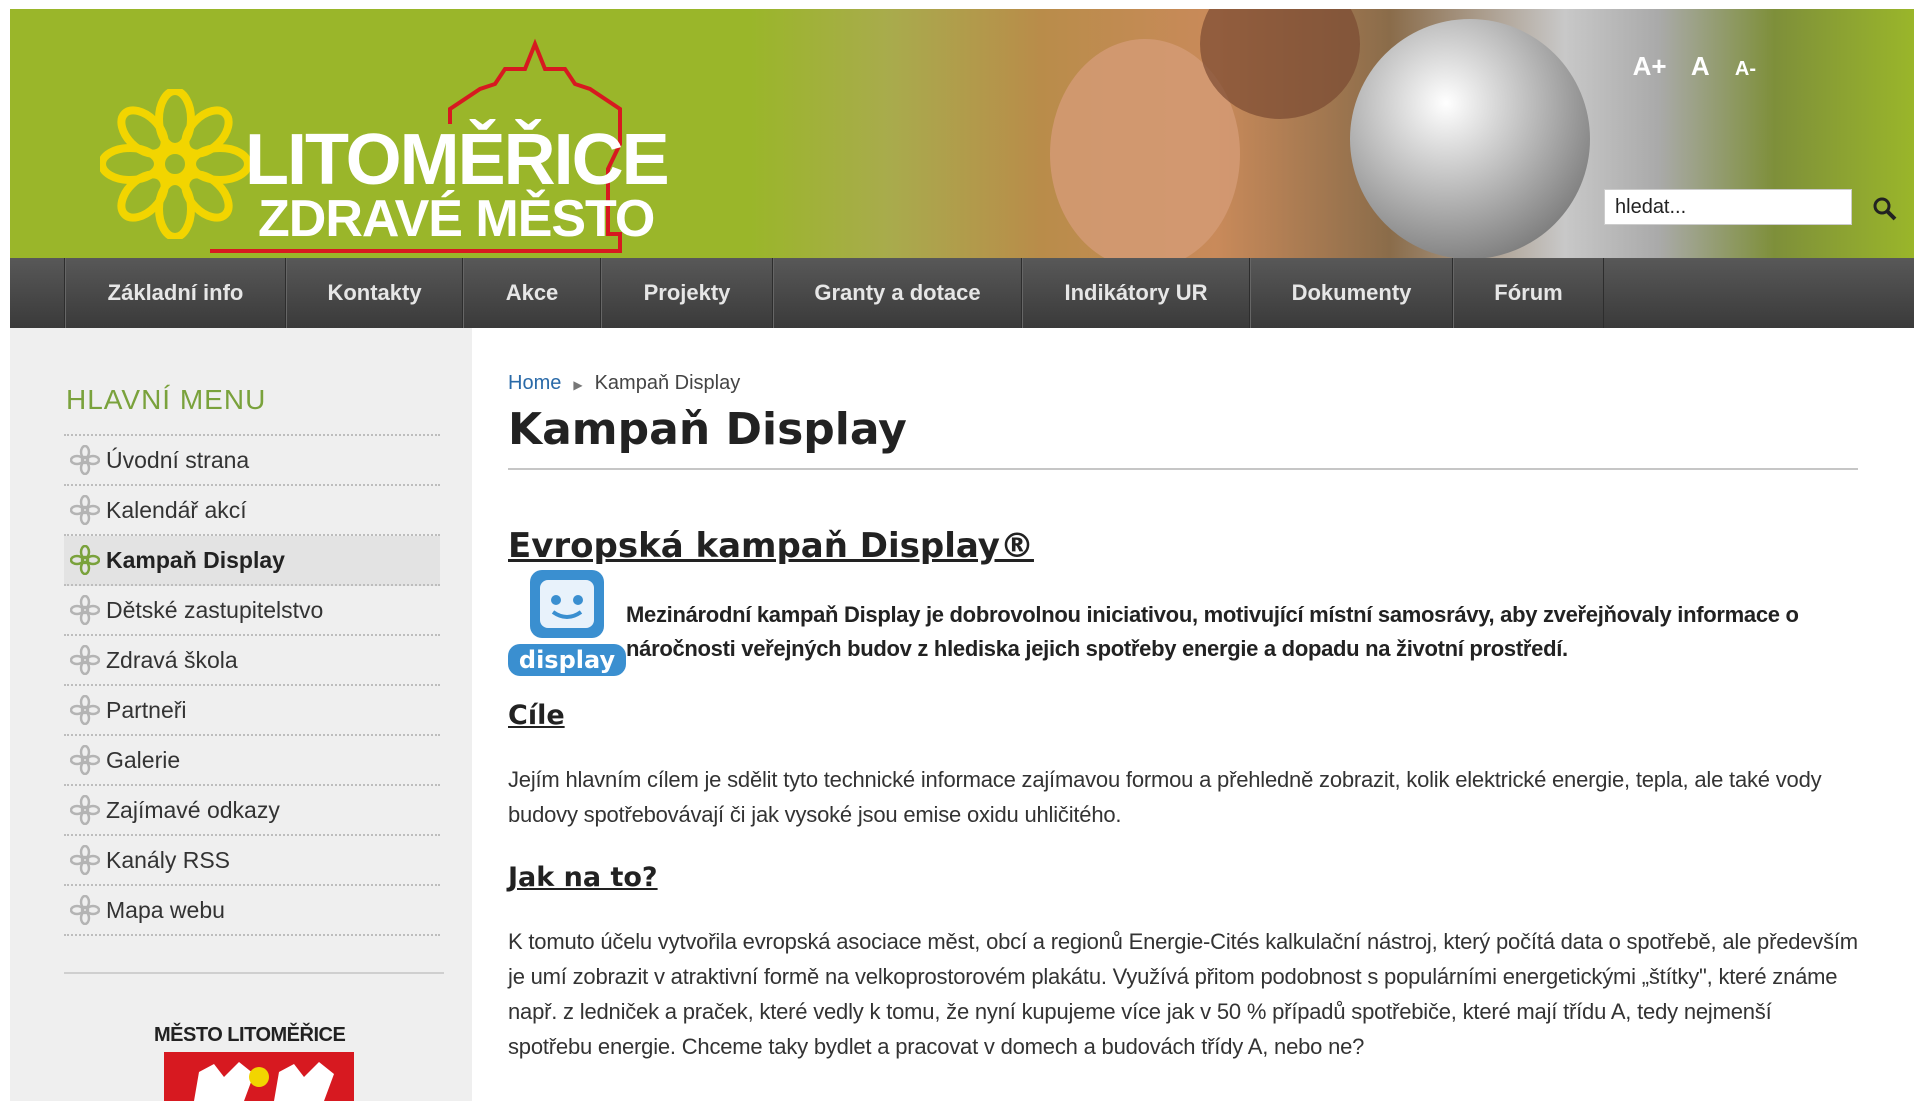 This screenshot has width=1914, height=1106. I want to click on city-crest-image, so click(259, 1076).